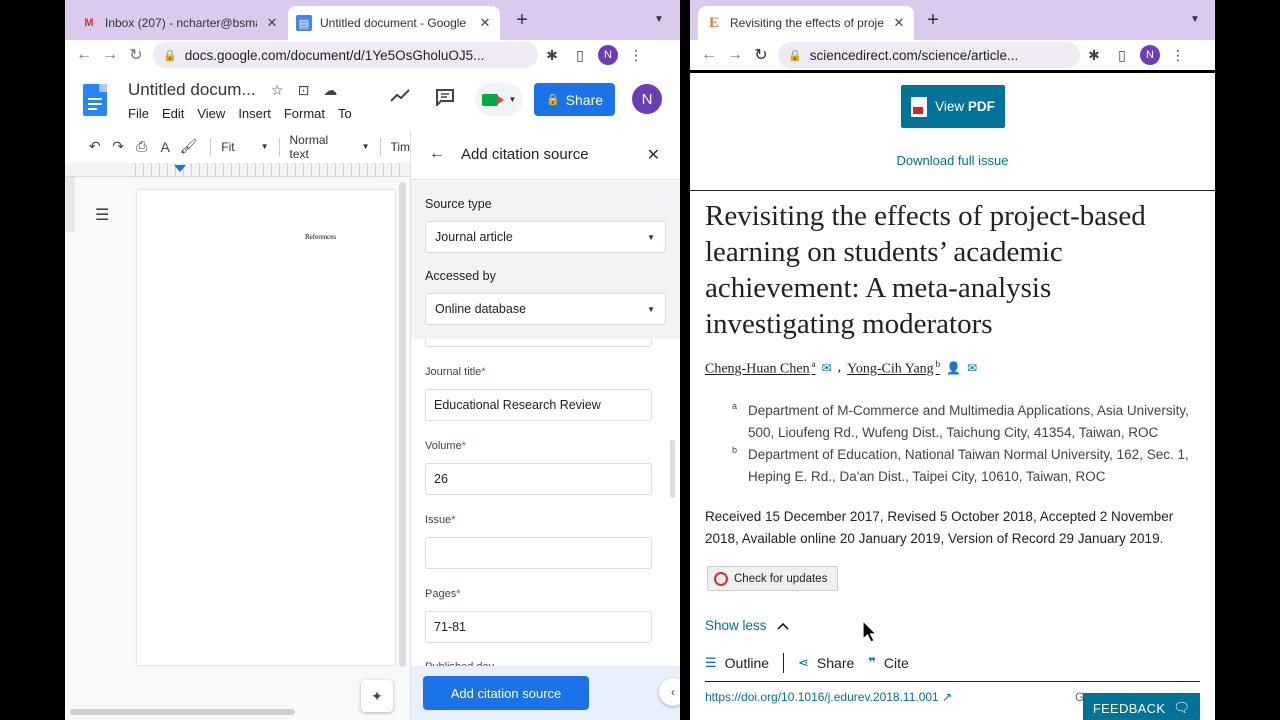 This screenshot has height=720, width=1280. Describe the element at coordinates (266, 427) in the screenshot. I see `document-page: References` at that location.